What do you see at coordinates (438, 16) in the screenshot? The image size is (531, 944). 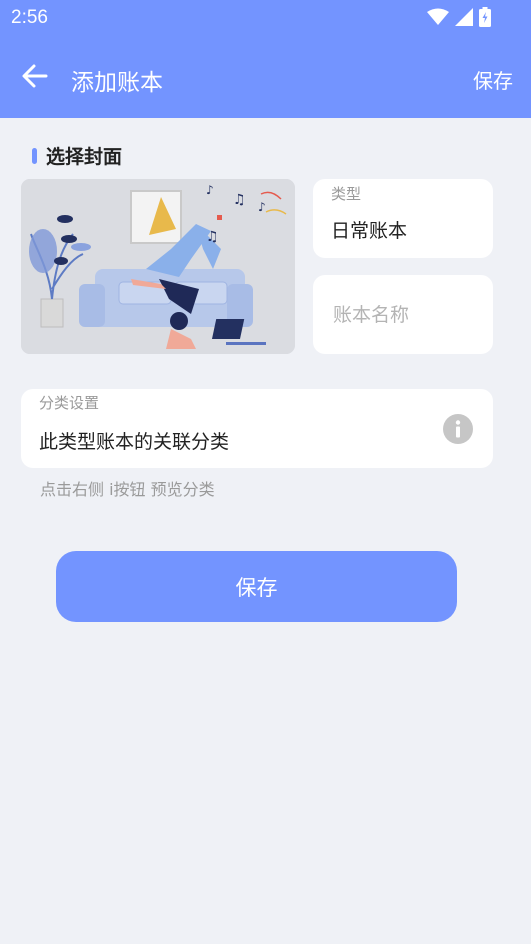 I see `wifi-icon` at bounding box center [438, 16].